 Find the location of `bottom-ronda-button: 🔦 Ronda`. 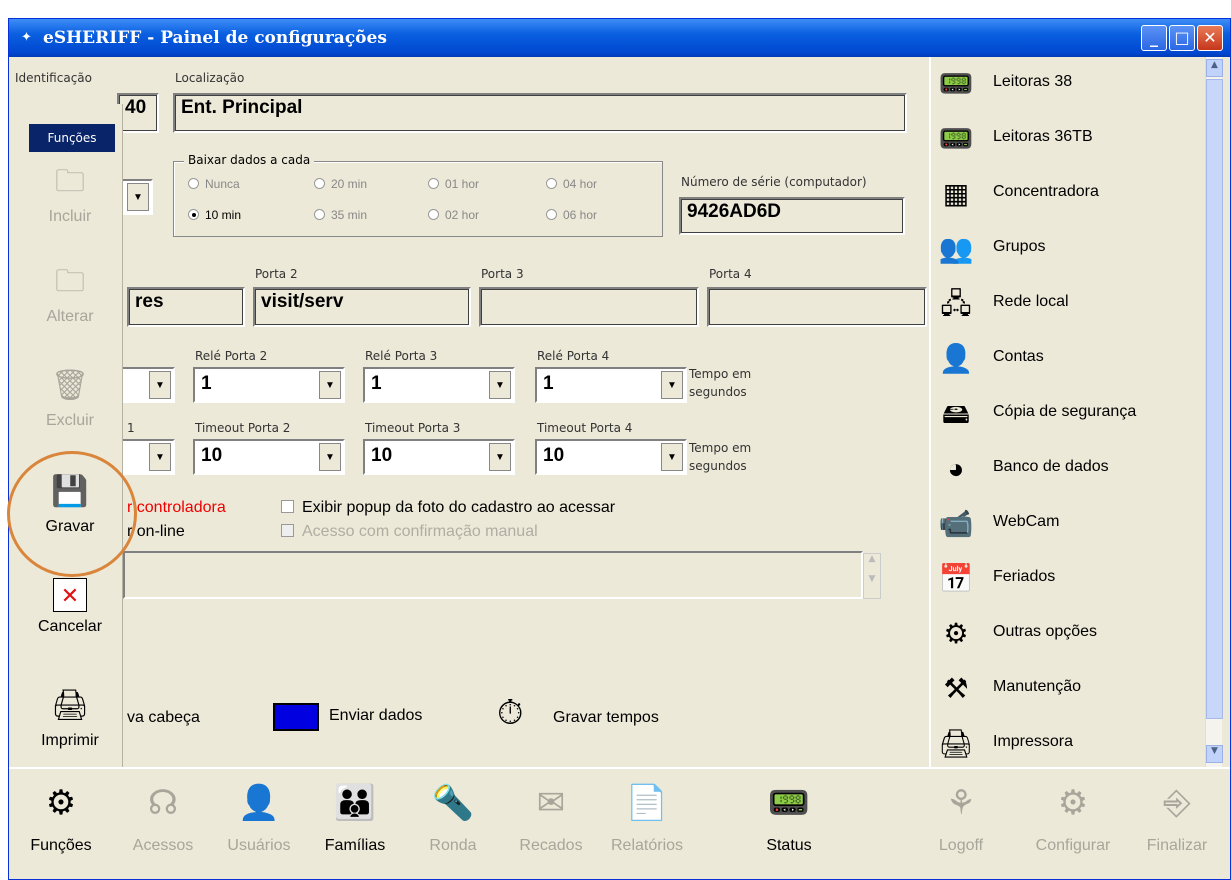

bottom-ronda-button: 🔦 Ronda is located at coordinates (453, 817).